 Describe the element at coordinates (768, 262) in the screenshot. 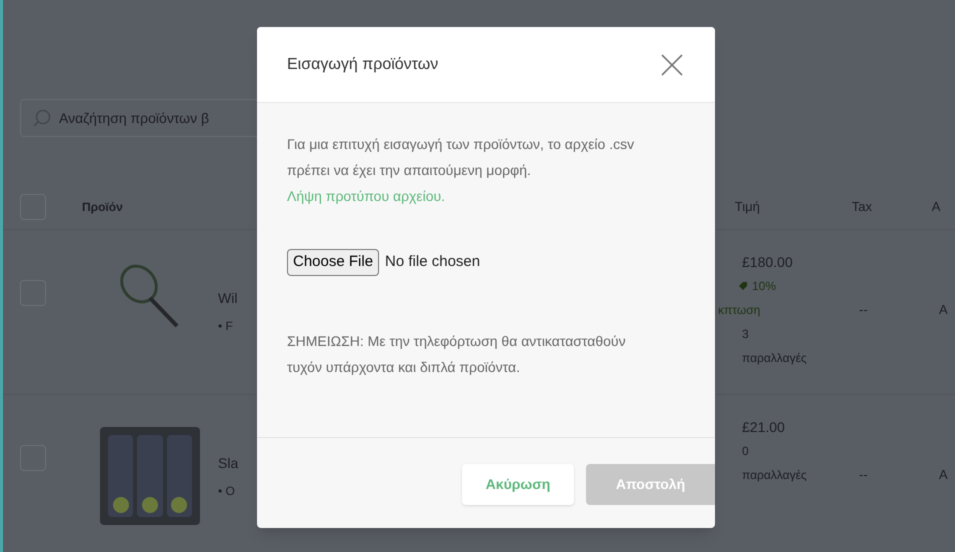

I see `price: £180.00` at that location.